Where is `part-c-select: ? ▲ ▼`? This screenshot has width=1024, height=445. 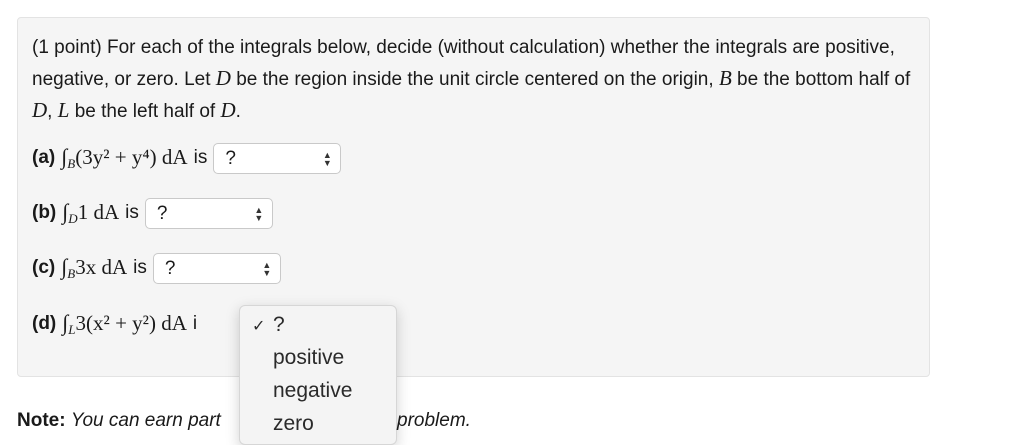
part-c-select: ? ▲ ▼ is located at coordinates (216, 268).